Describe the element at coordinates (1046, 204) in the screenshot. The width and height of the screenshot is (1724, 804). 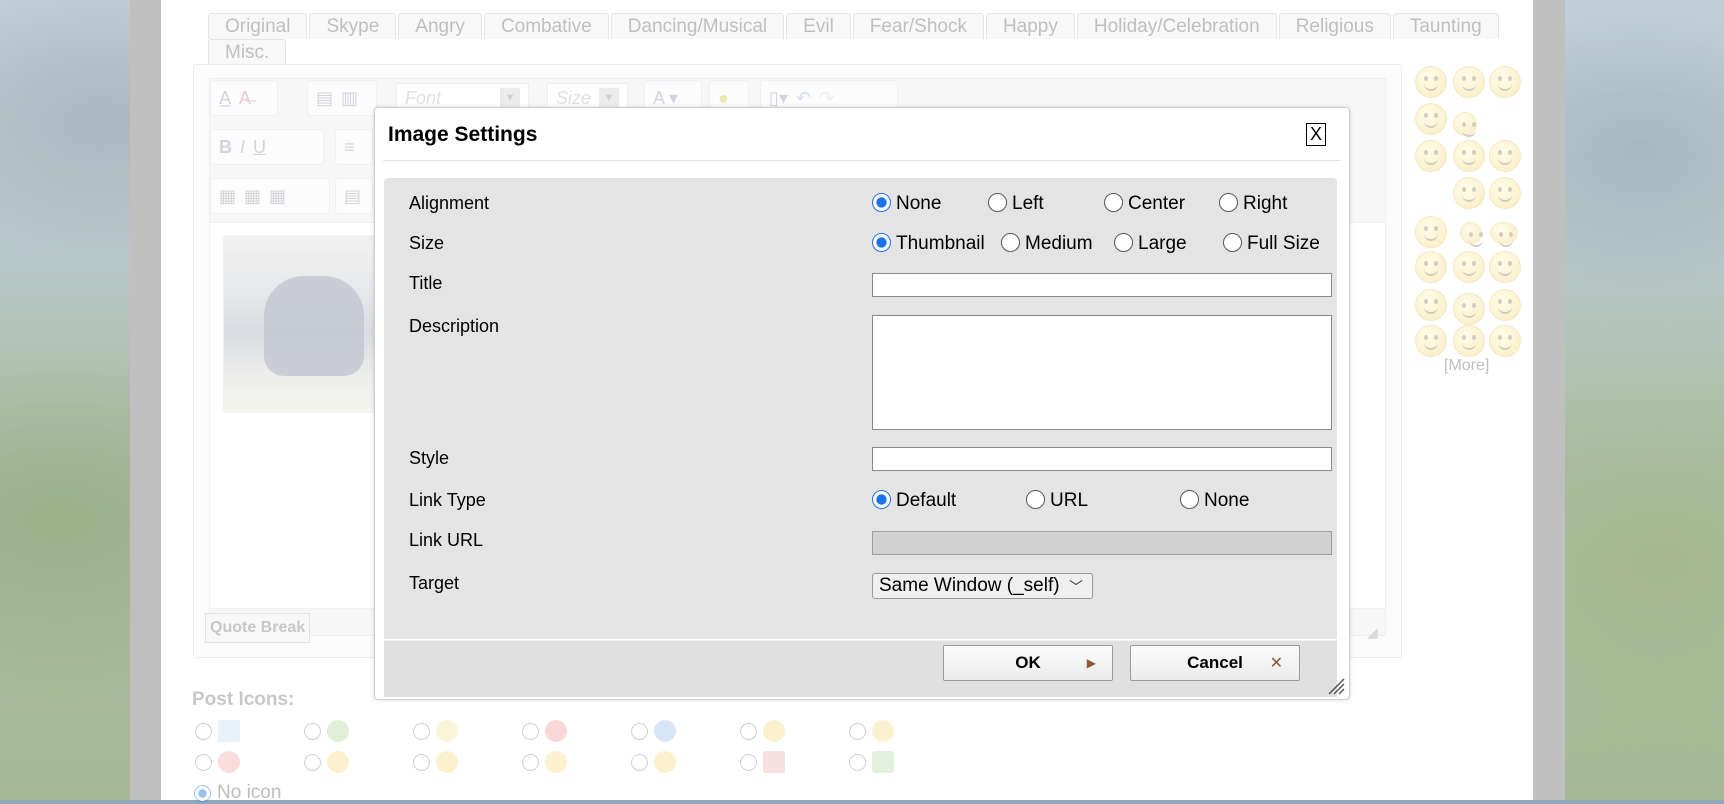
I see `alignment-option-left: Left` at that location.